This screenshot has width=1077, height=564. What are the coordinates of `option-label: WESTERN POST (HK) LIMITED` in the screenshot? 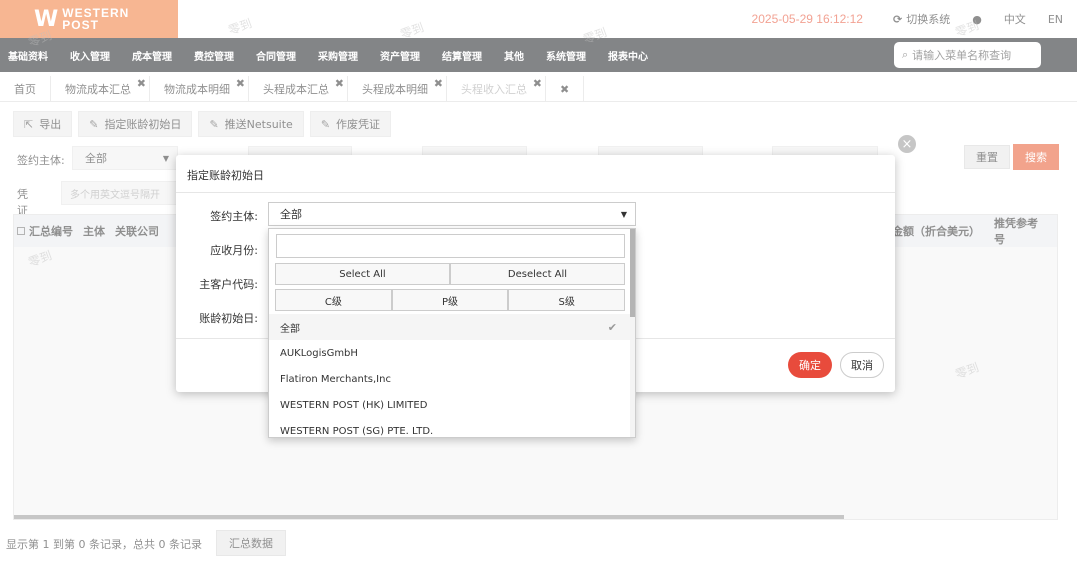 It's located at (354, 405).